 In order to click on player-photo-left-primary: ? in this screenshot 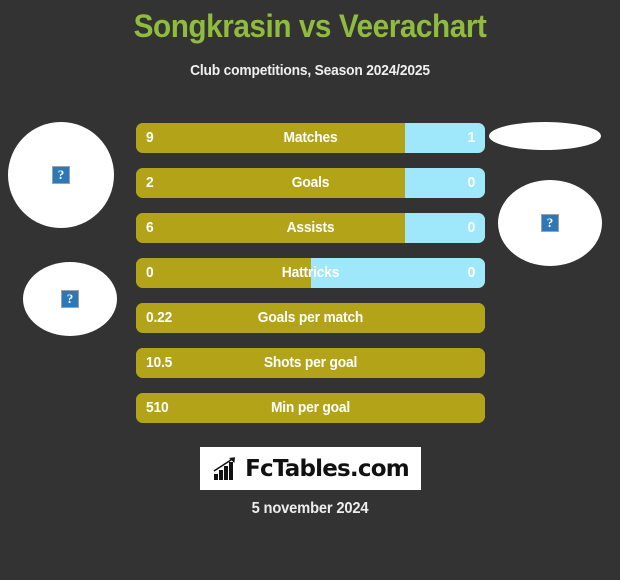, I will do `click(61, 175)`.